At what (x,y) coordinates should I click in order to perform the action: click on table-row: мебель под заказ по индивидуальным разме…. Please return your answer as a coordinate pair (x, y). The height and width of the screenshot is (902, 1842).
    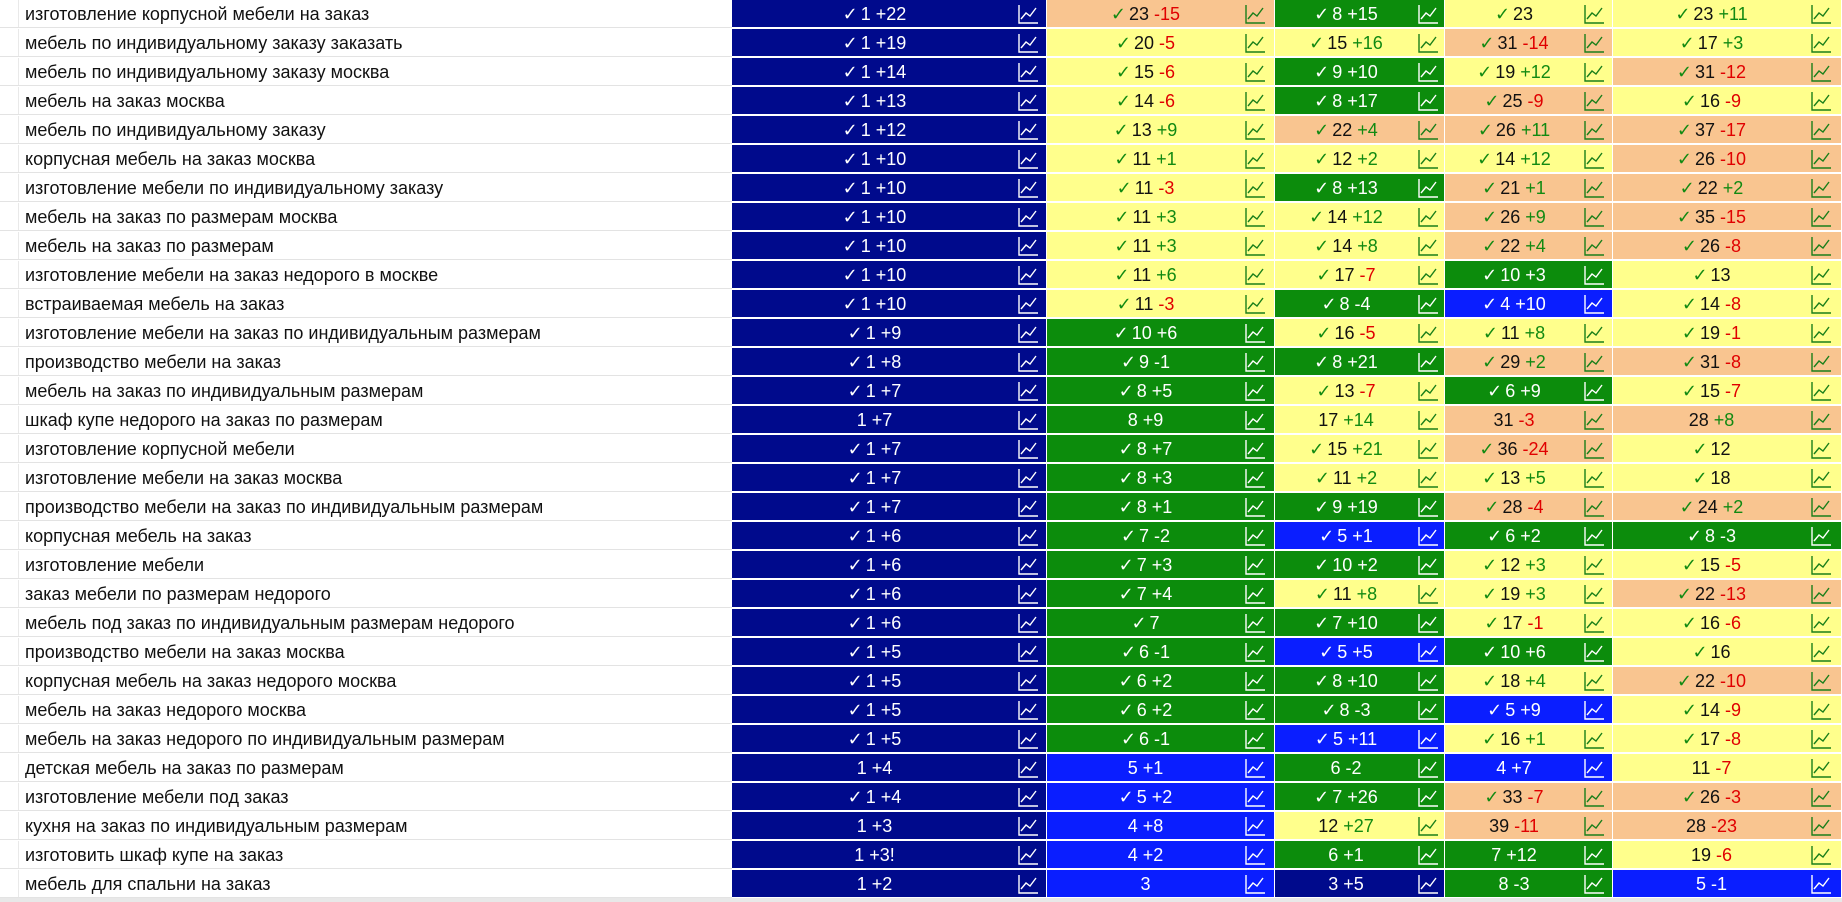
    Looking at the image, I should click on (921, 623).